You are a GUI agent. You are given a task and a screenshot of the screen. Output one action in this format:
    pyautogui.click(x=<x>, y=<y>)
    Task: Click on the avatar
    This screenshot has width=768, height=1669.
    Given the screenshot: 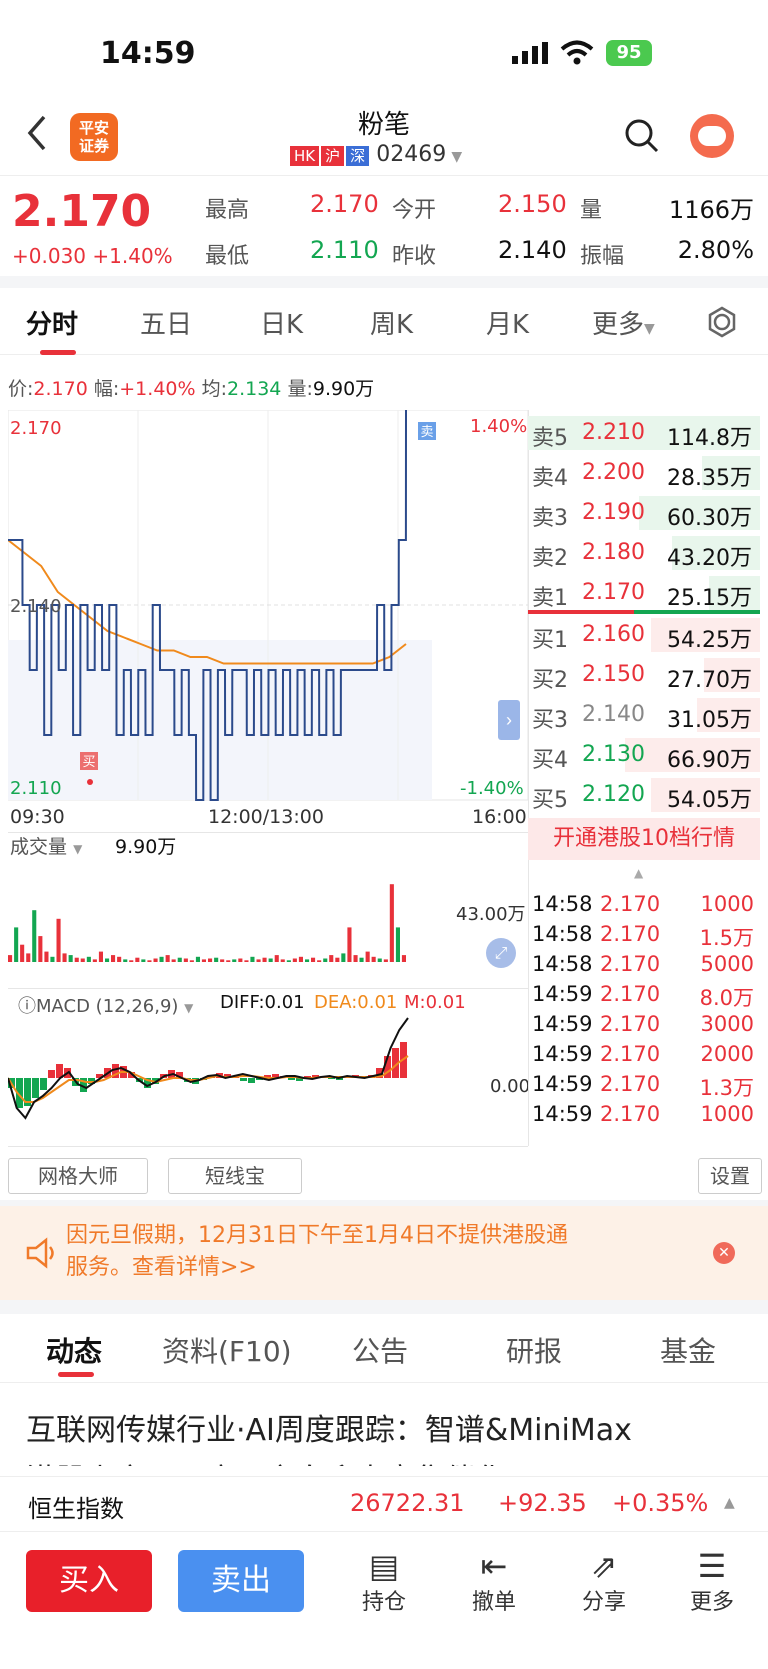 What is the action you would take?
    pyautogui.click(x=712, y=136)
    